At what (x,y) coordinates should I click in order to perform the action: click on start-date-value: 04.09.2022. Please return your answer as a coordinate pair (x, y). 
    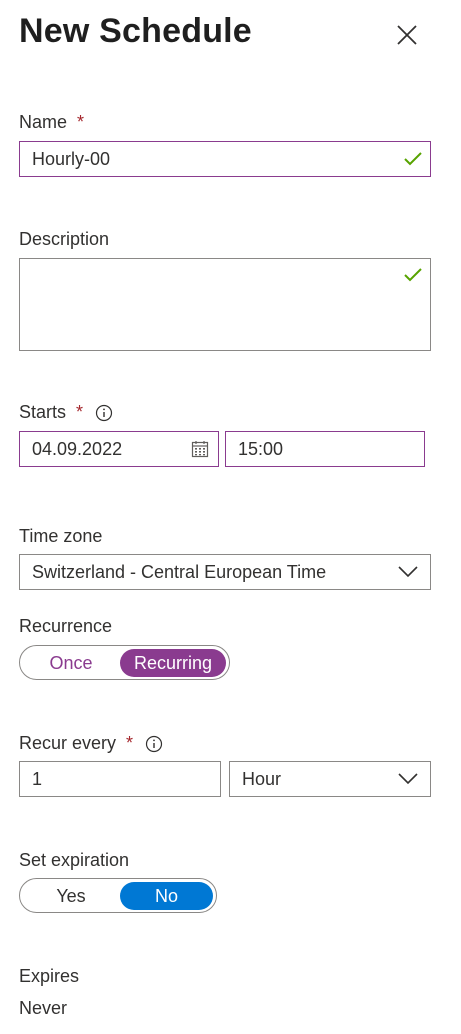
    Looking at the image, I should click on (77, 448).